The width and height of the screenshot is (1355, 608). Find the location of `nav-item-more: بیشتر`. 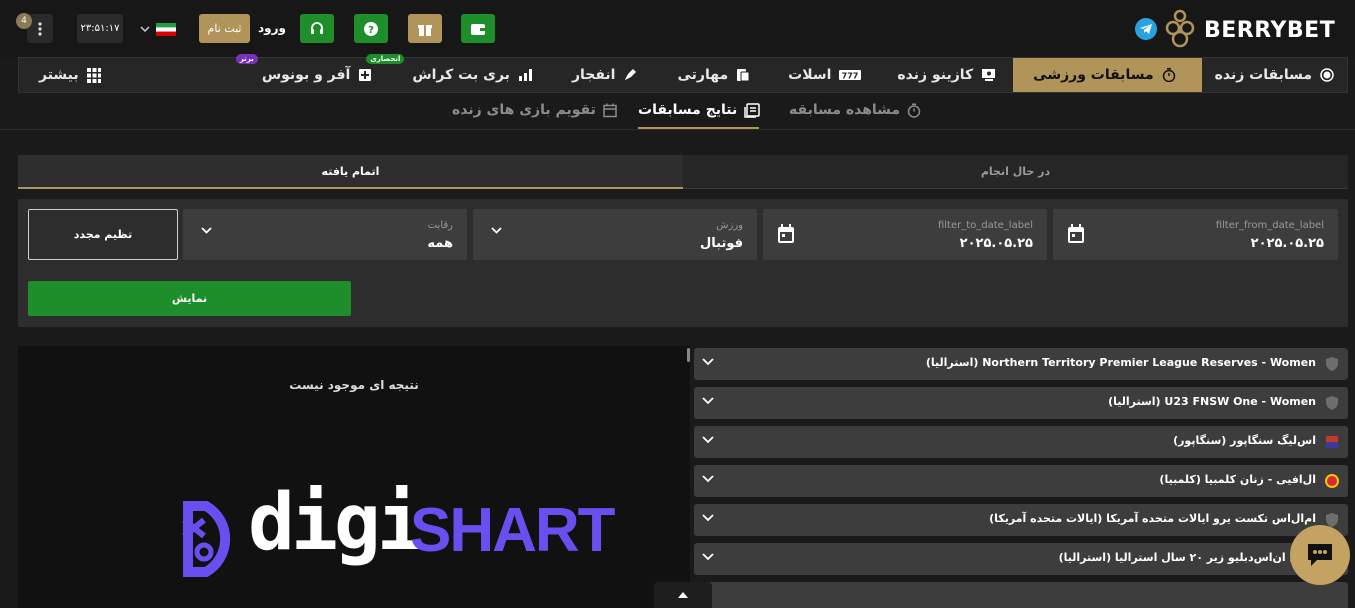

nav-item-more: بیشتر is located at coordinates (70, 75).